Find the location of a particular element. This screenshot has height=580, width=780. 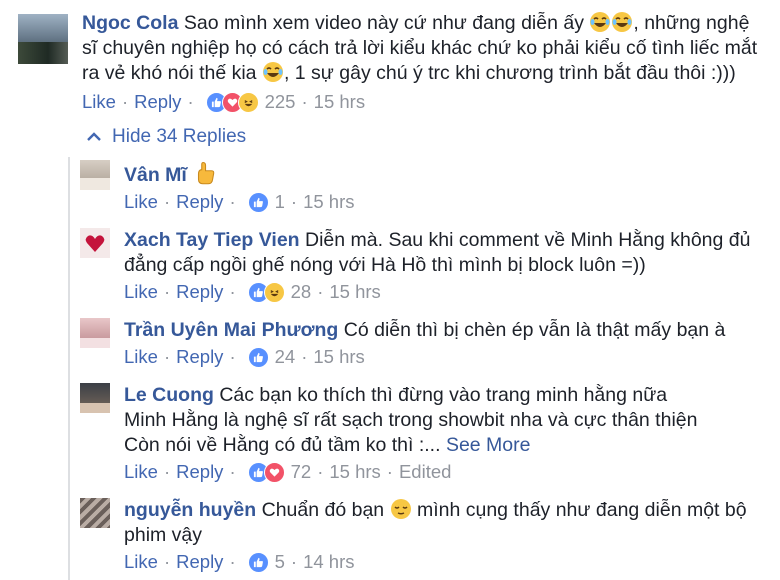

reply-actions: Like · Reply · 72 · 15 hrs · Edited is located at coordinates (287, 472).